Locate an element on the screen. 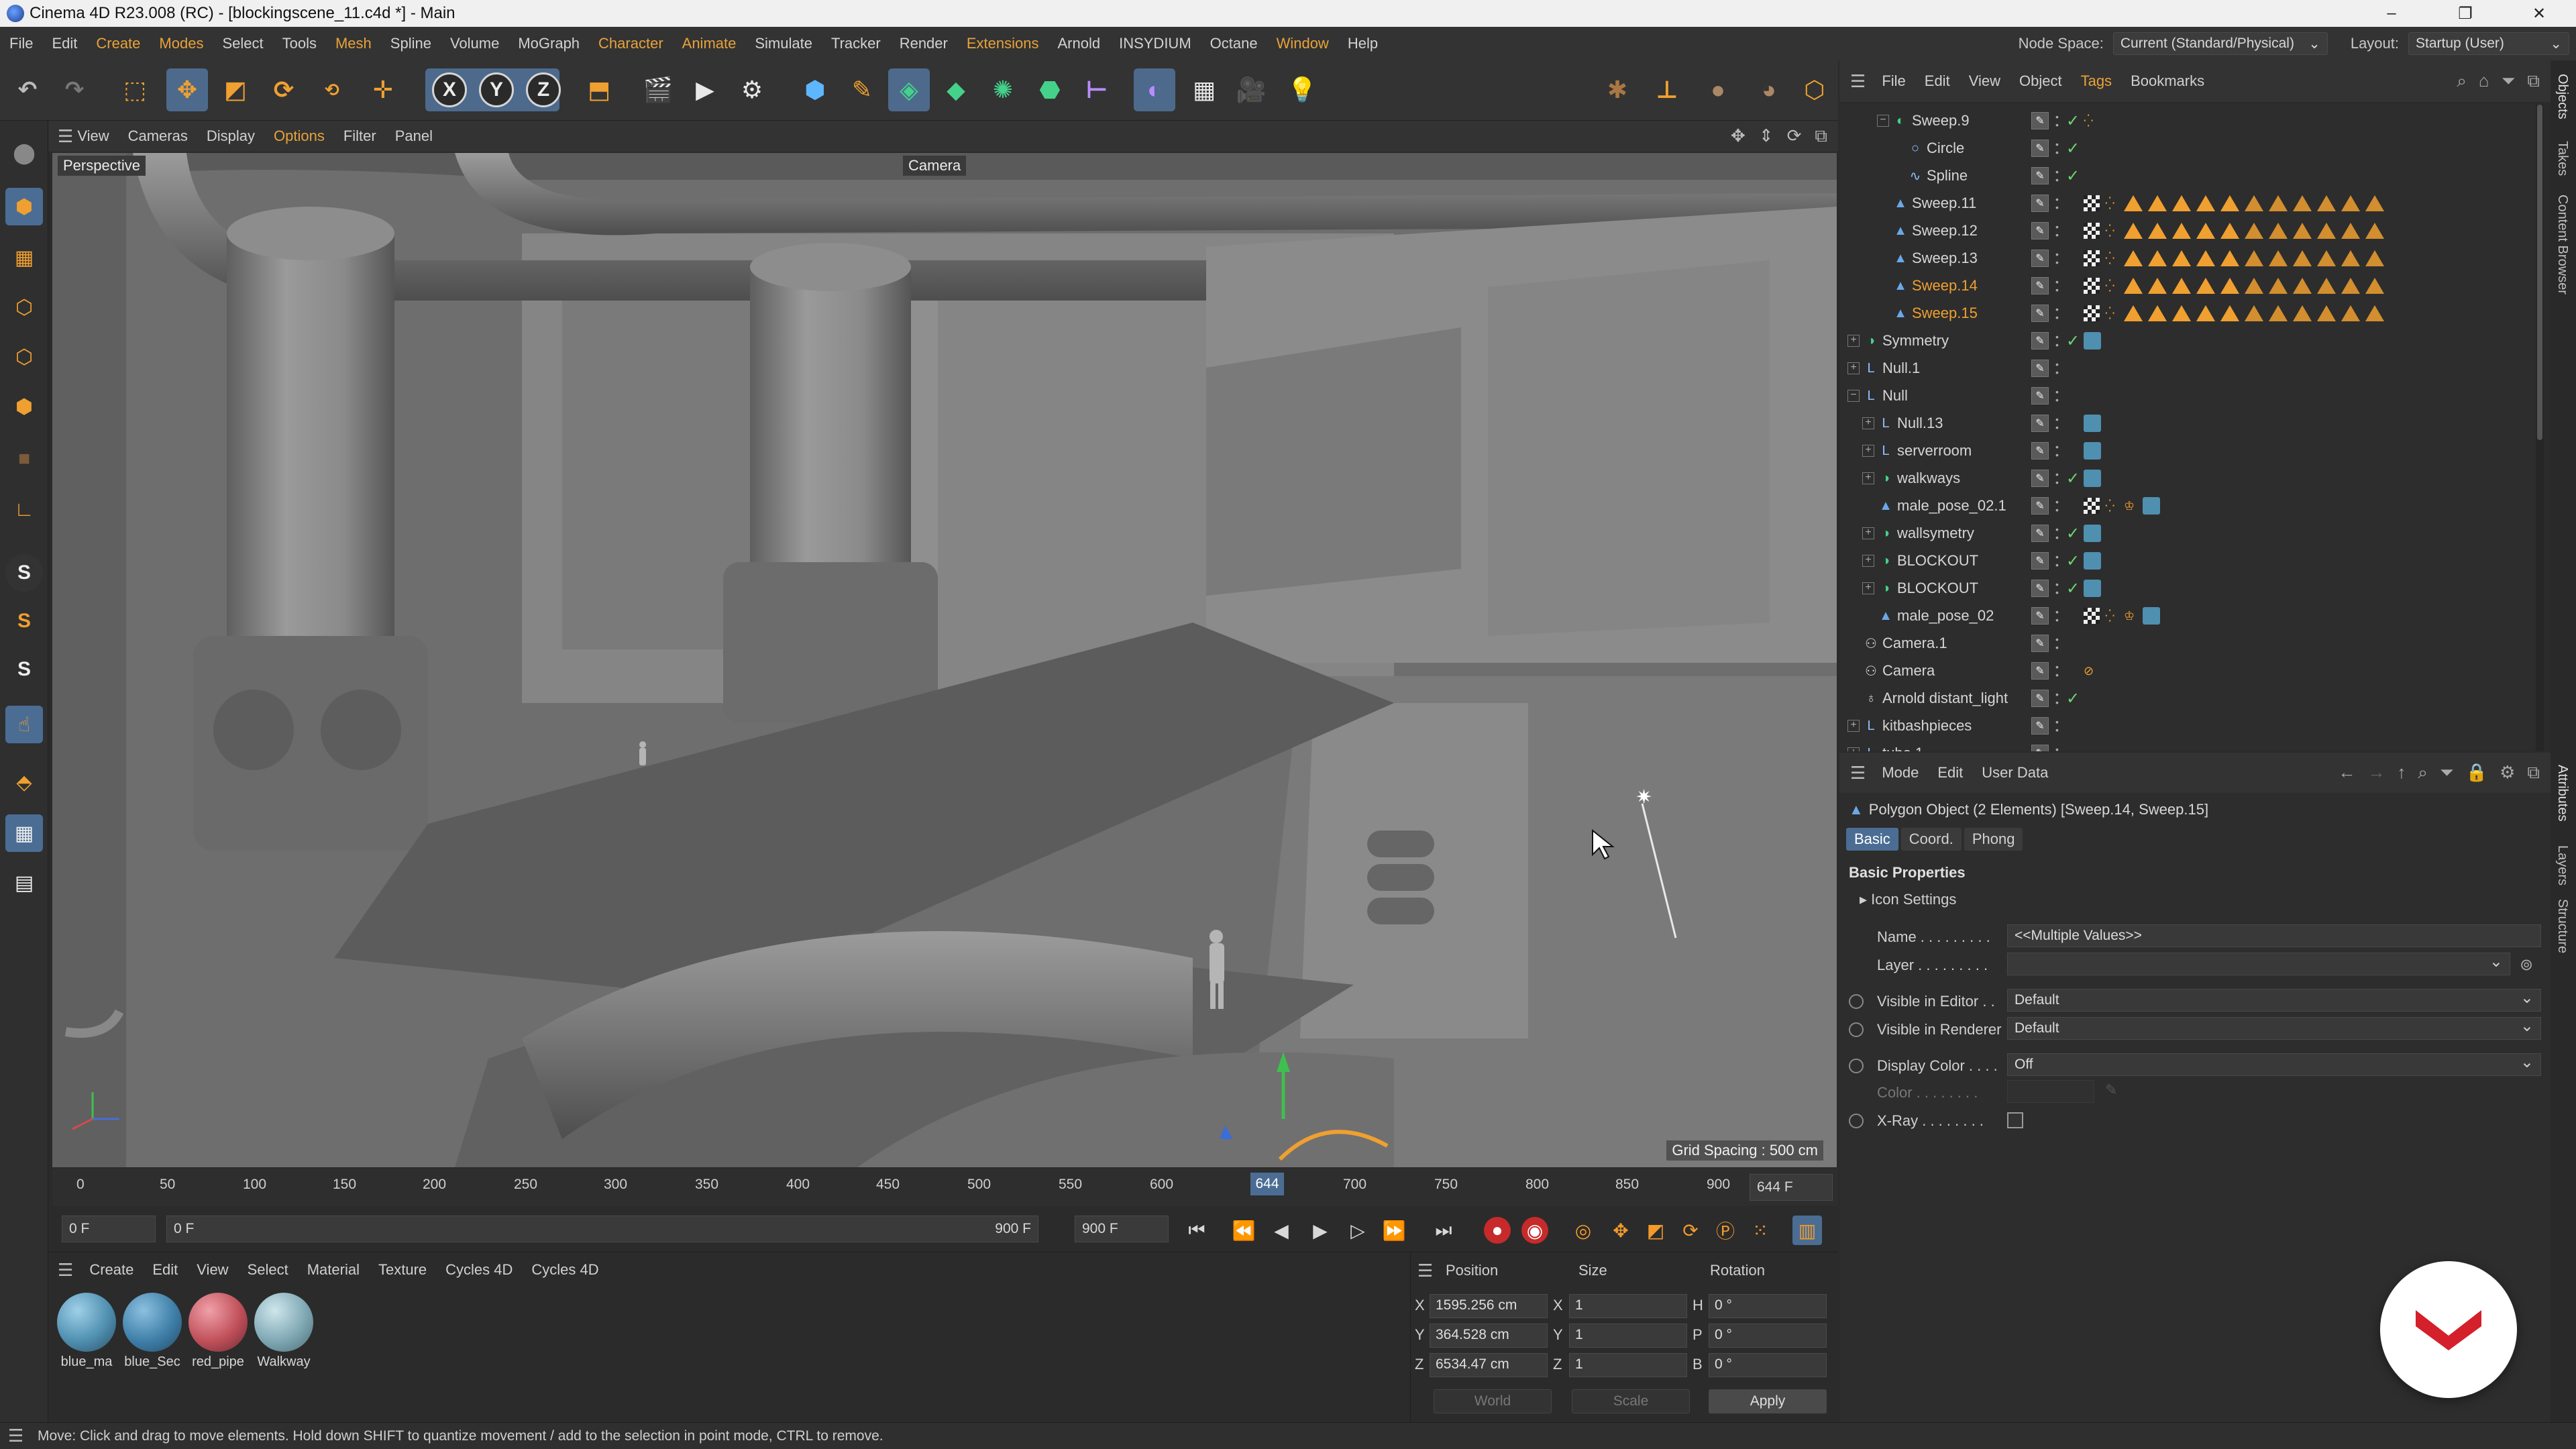 This screenshot has width=2576, height=1449. render-settings-icon: ⚙ is located at coordinates (752, 89).